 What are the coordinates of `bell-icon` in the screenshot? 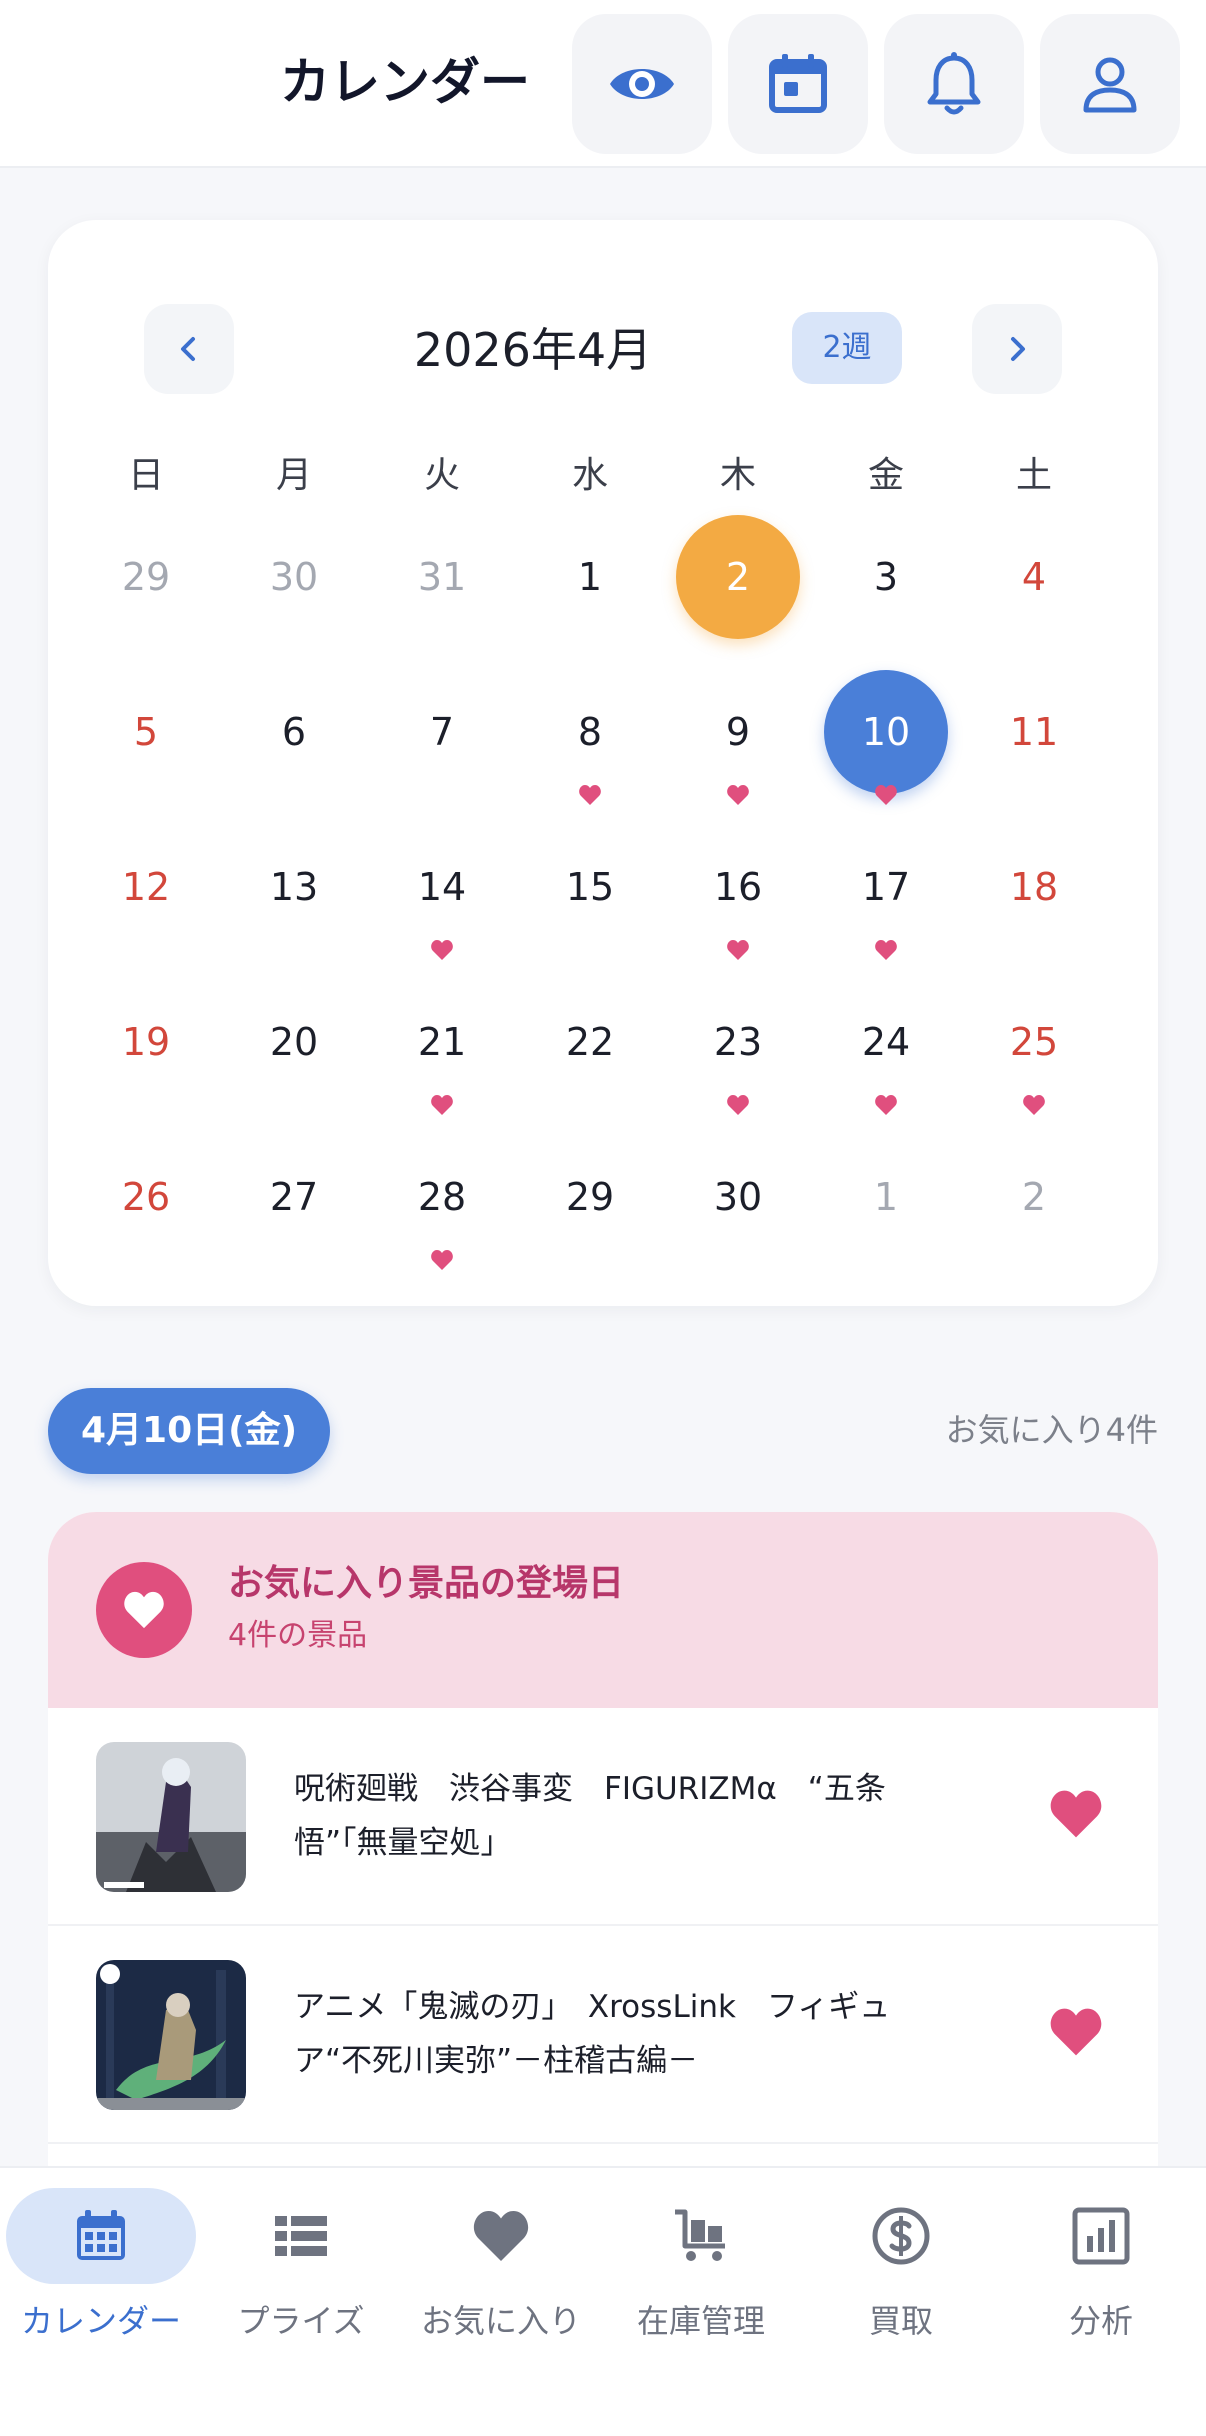 It's located at (954, 83).